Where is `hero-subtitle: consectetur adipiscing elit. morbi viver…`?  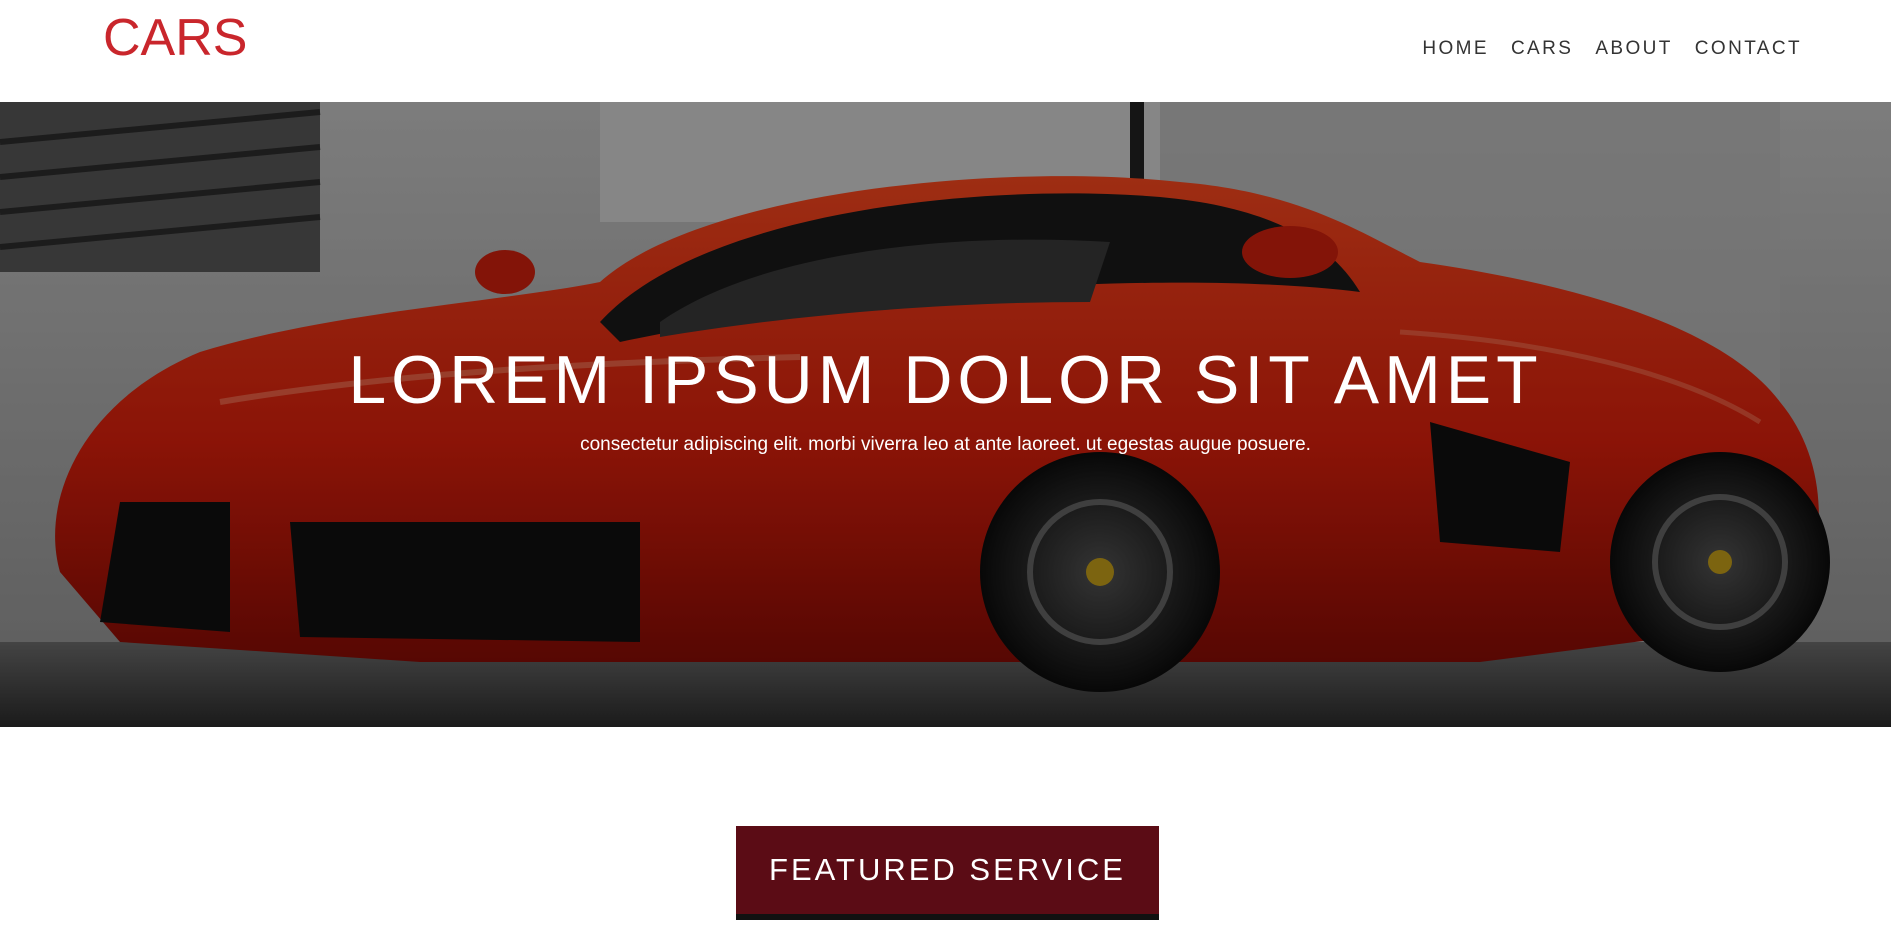 hero-subtitle: consectetur adipiscing elit. morbi viver… is located at coordinates (945, 444).